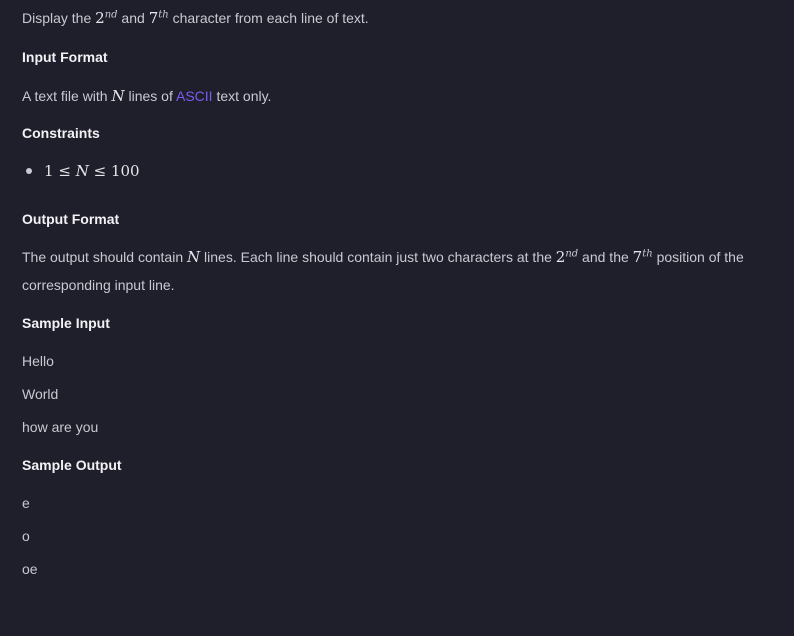 Image resolution: width=794 pixels, height=636 pixels. What do you see at coordinates (65, 57) in the screenshot?
I see `input-format-heading: Input Format` at bounding box center [65, 57].